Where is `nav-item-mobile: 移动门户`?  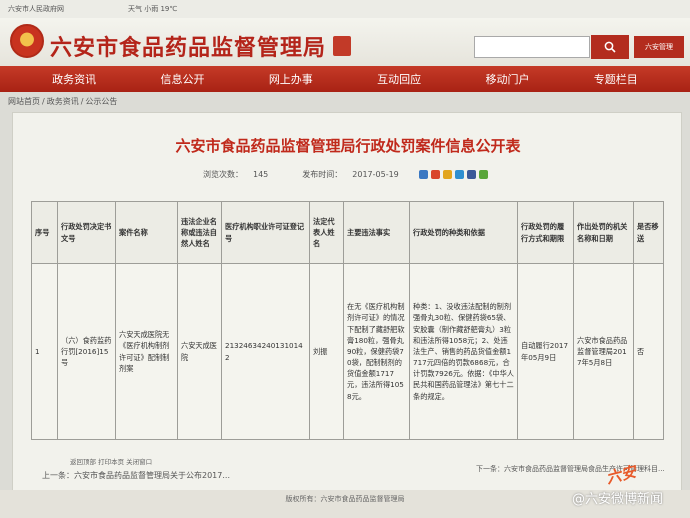 nav-item-mobile: 移动门户 is located at coordinates (507, 79).